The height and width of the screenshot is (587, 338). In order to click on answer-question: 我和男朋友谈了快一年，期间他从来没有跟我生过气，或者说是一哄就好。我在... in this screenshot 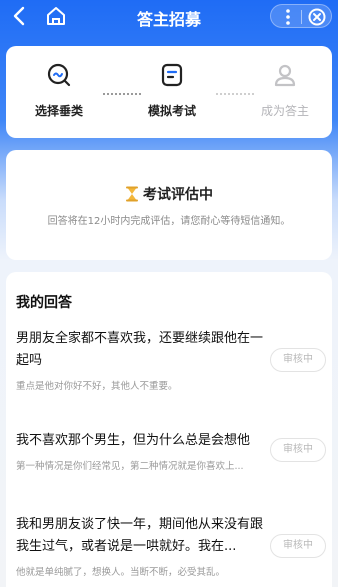, I will do `click(140, 535)`.